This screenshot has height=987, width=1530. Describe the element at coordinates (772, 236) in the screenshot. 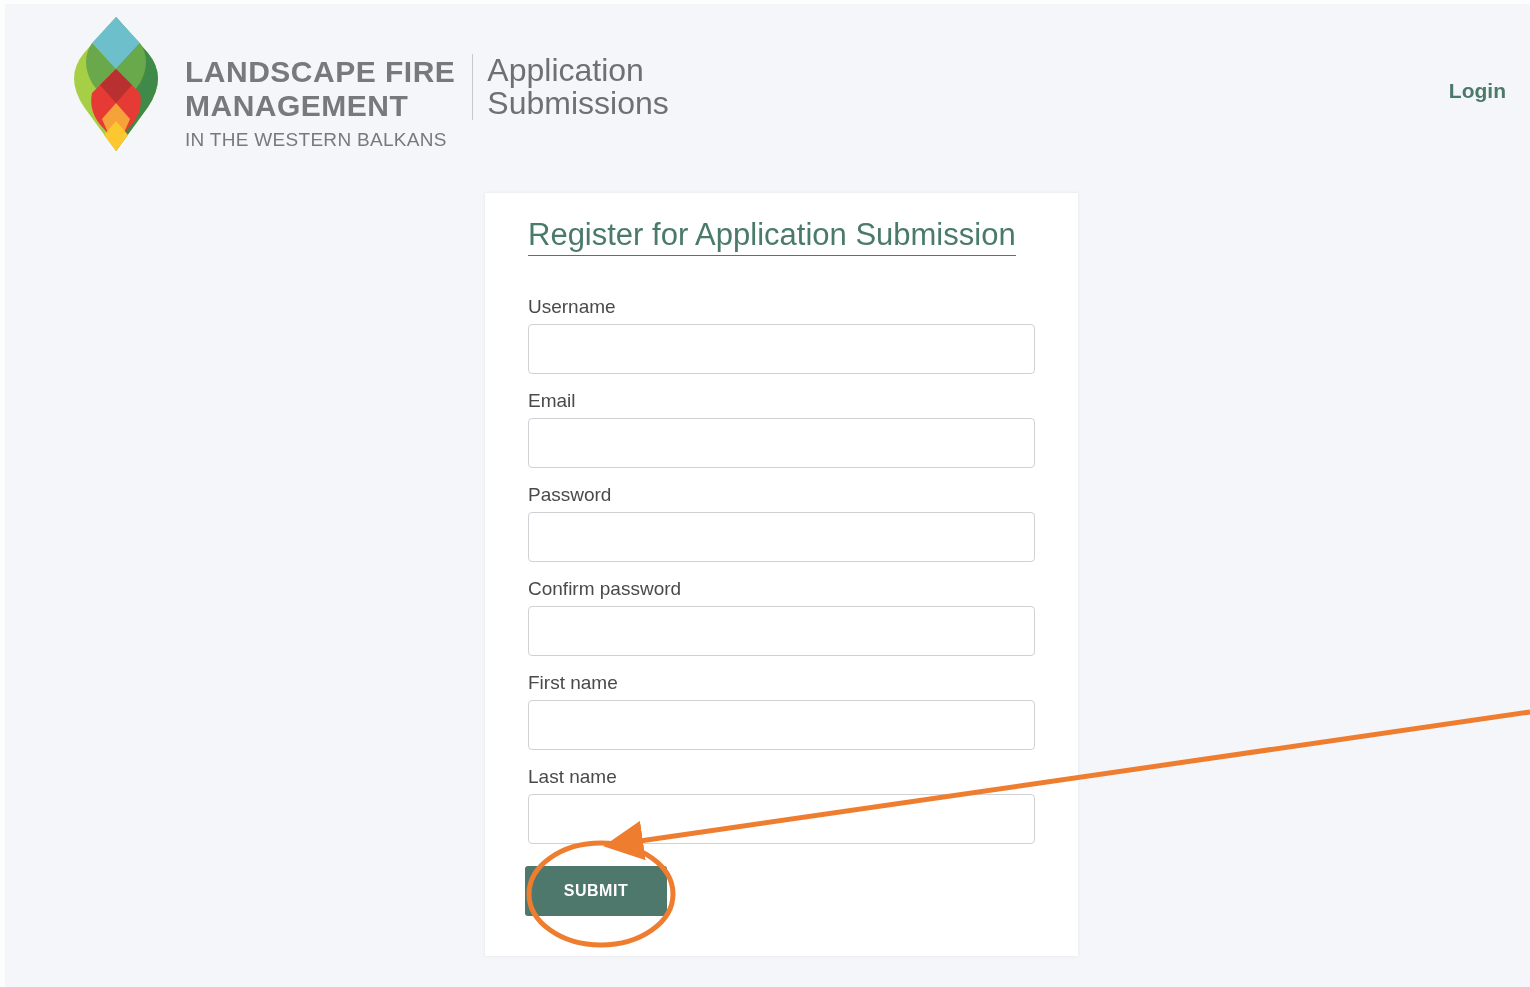

I see `form-title: Register for Application Submission` at that location.